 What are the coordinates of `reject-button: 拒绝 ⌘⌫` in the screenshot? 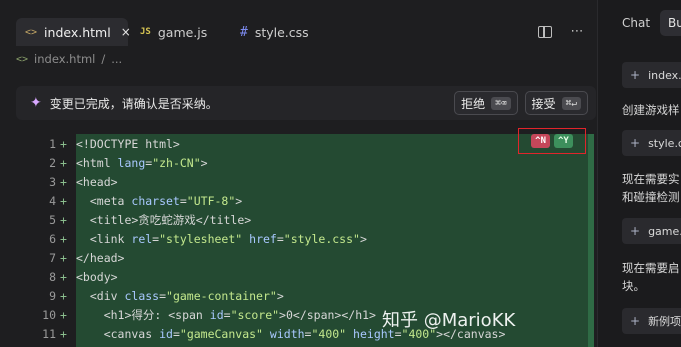 It's located at (486, 103).